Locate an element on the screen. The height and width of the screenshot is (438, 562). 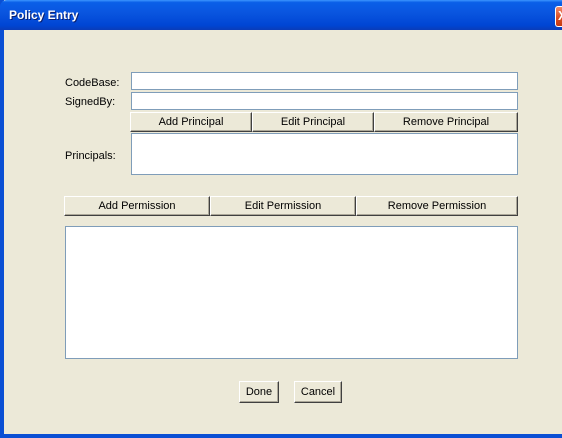
add-permission-button: Add Permission is located at coordinates (137, 206).